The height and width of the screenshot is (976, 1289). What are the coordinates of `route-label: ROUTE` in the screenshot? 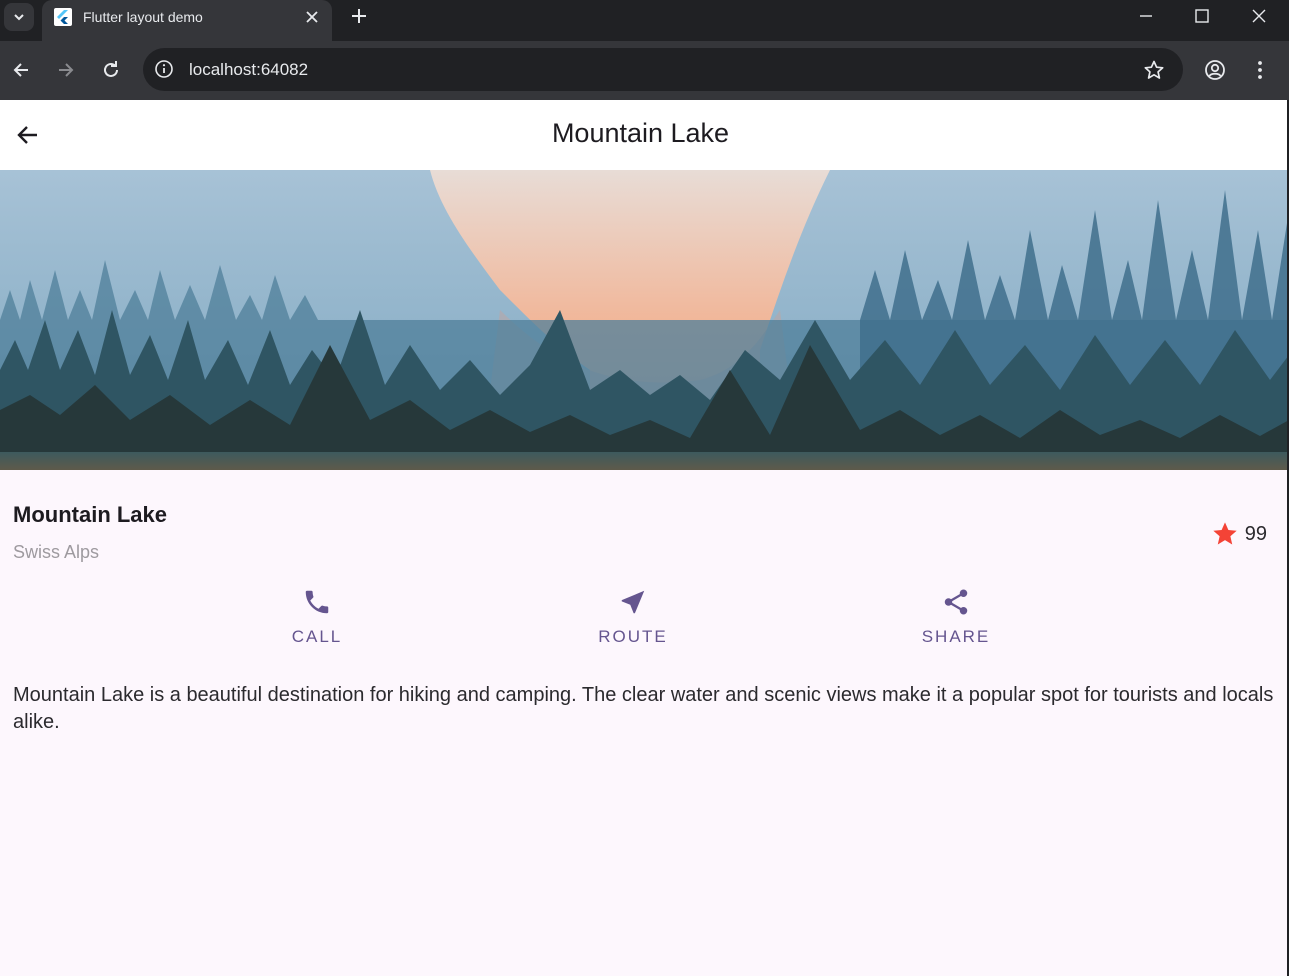 It's located at (633, 636).